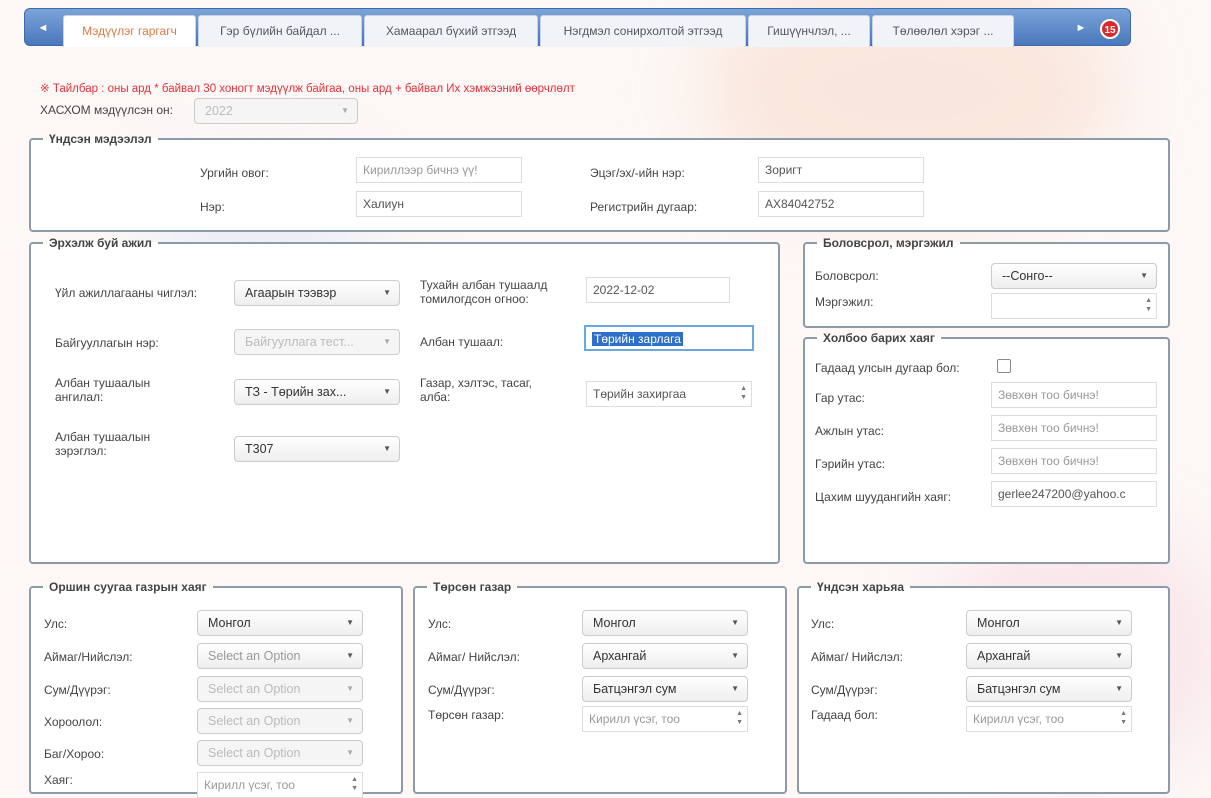  Describe the element at coordinates (1019, 689) in the screenshot. I see `origin-sum-value: Батцэнгэл сум` at that location.